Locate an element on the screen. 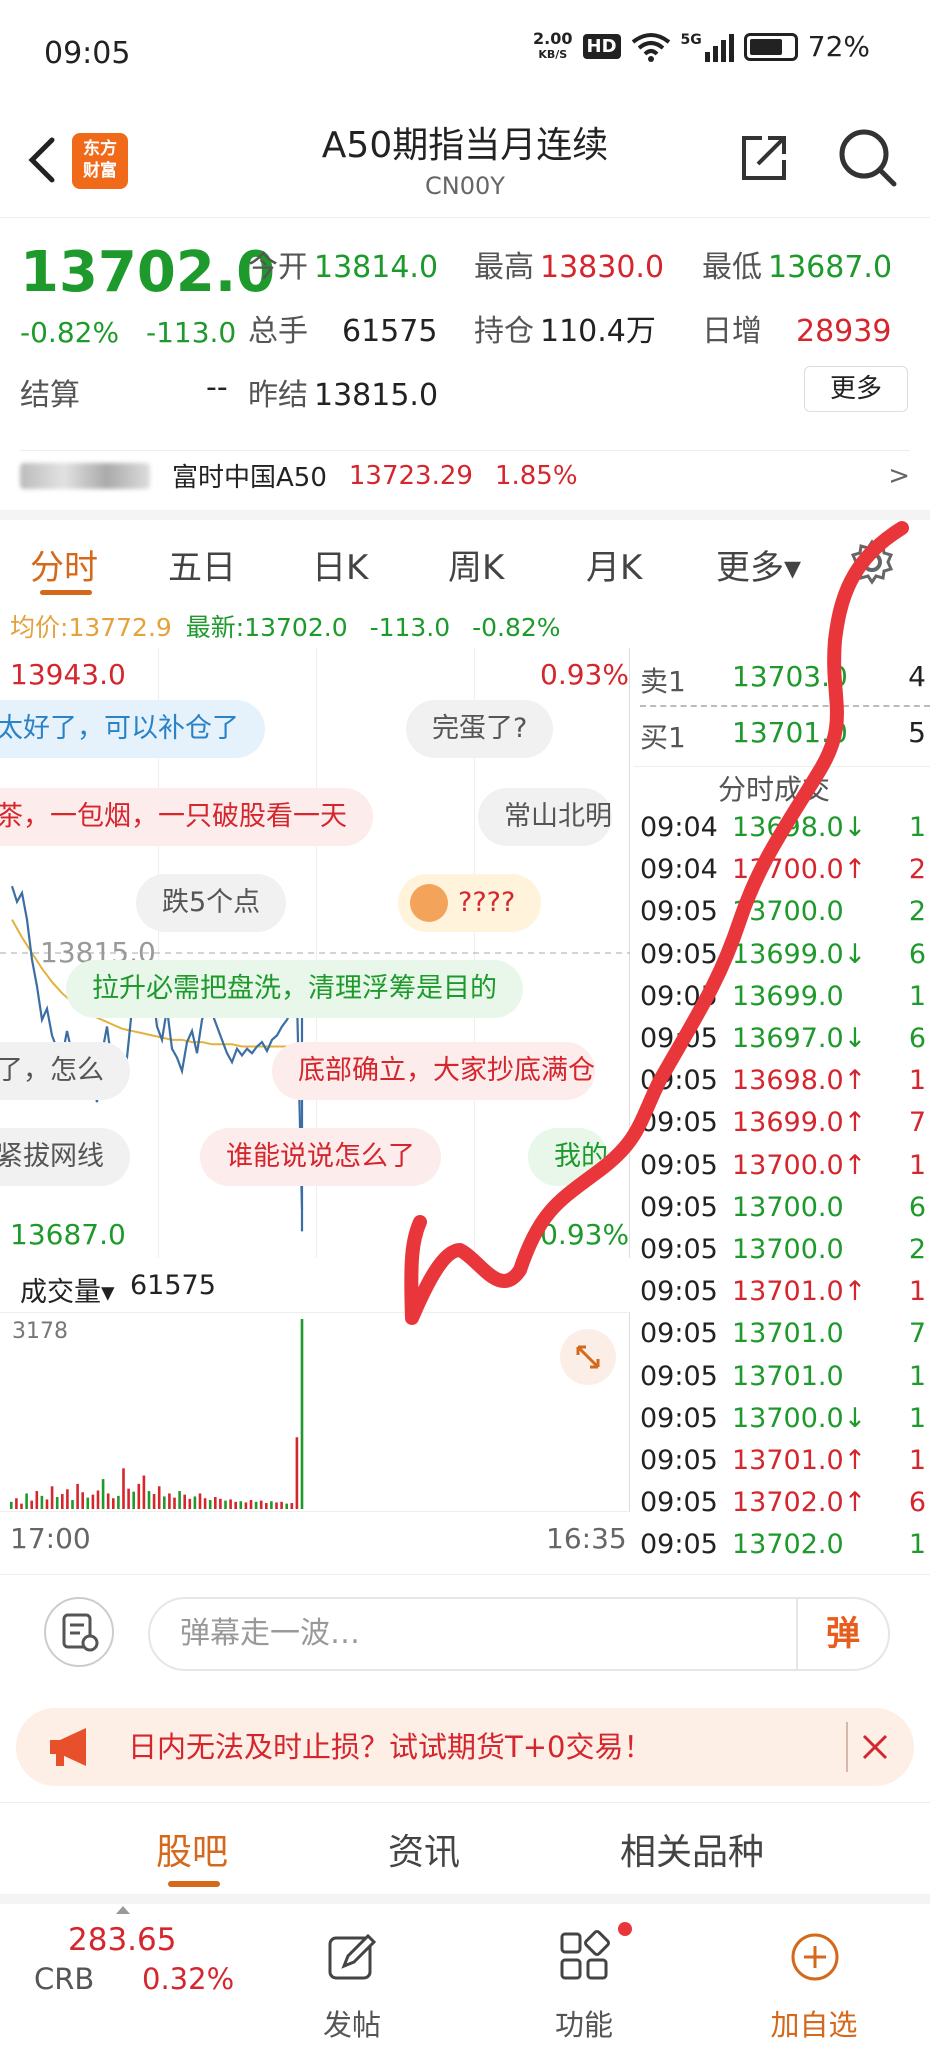  more-button: 更多 is located at coordinates (856, 389).